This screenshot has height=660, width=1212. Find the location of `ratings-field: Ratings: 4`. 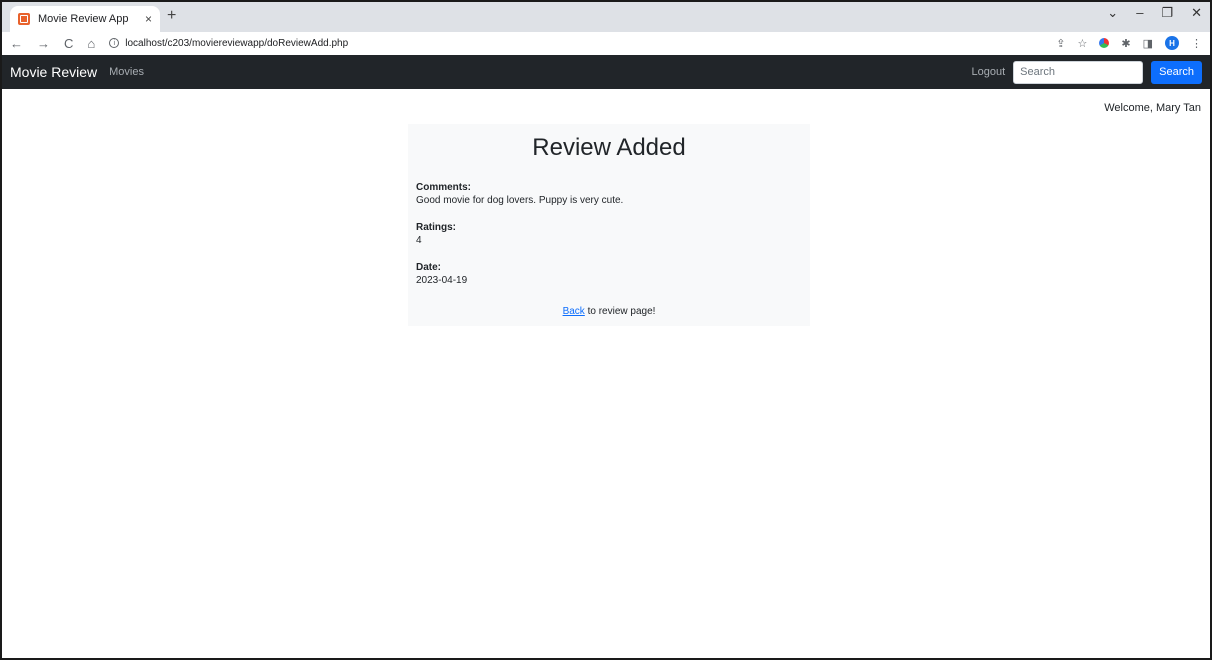

ratings-field: Ratings: 4 is located at coordinates (609, 235).